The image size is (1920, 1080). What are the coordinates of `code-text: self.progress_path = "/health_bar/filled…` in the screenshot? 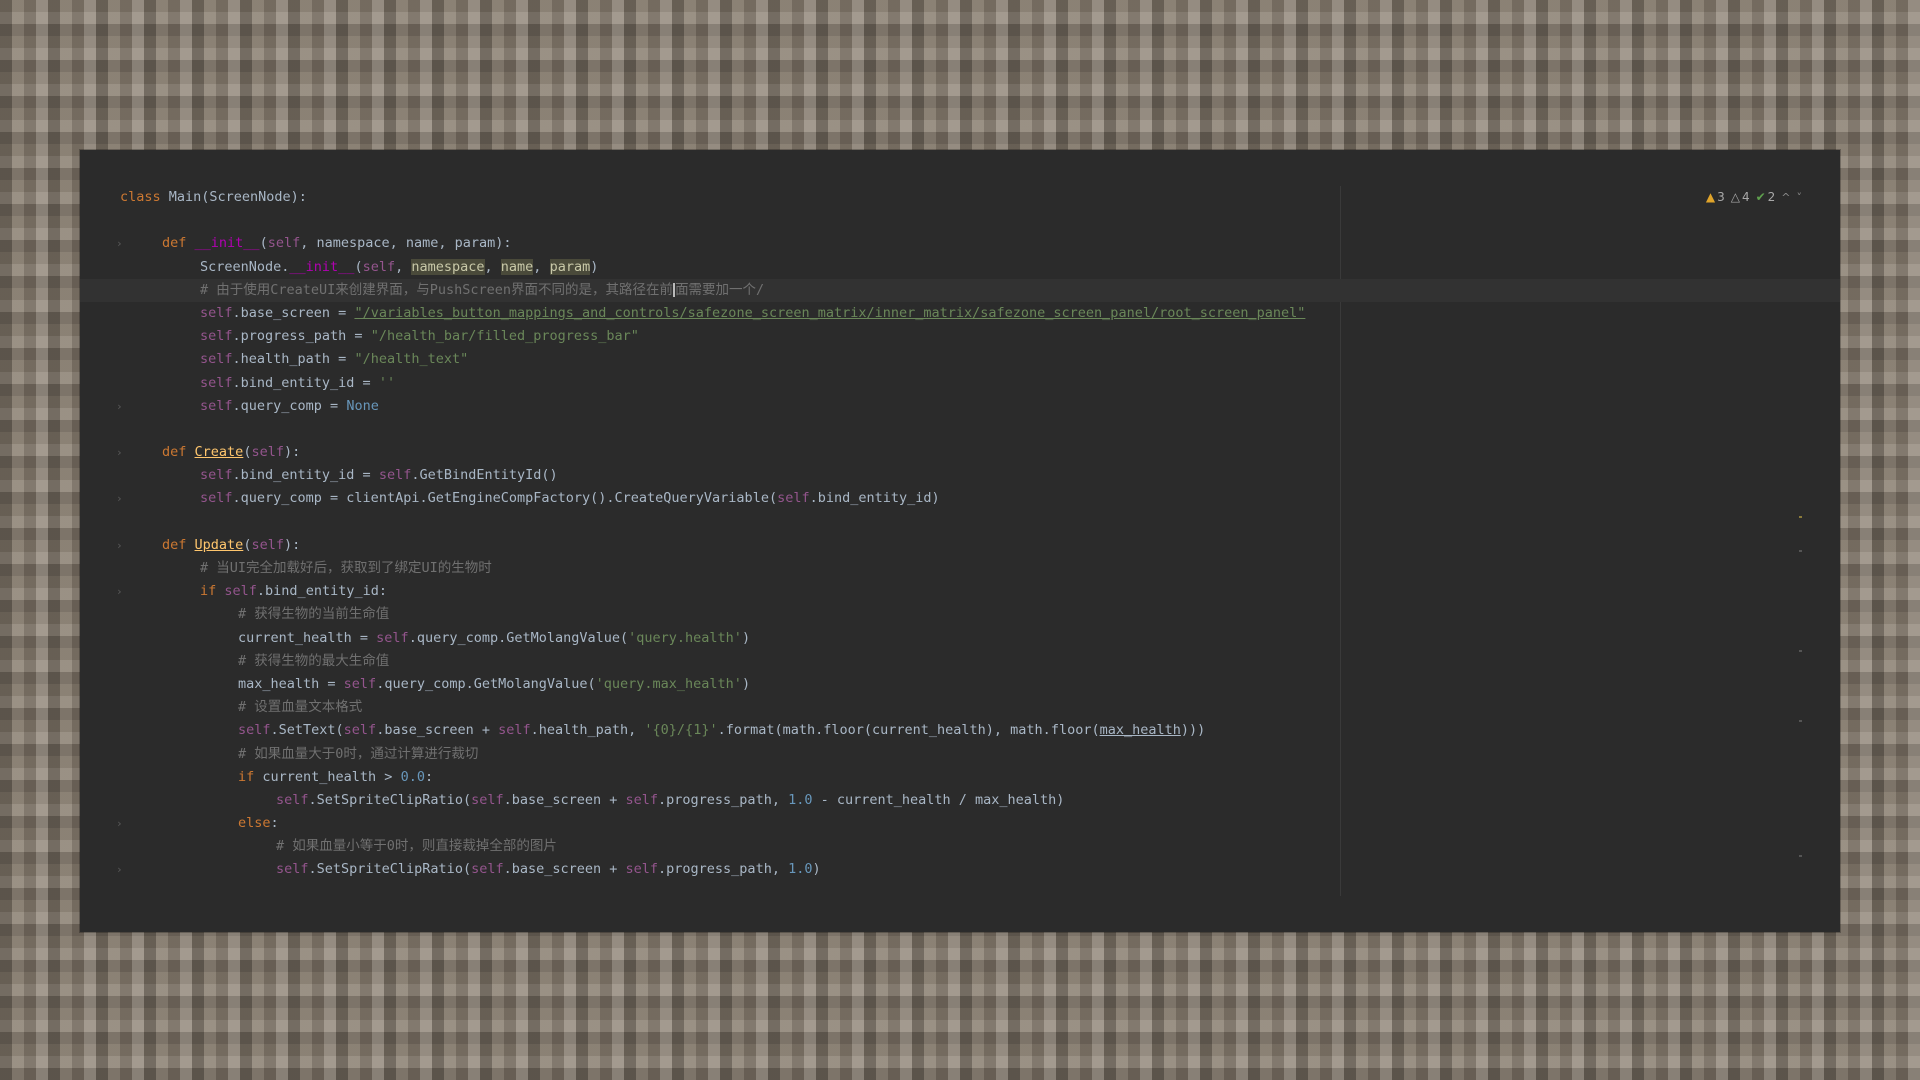 It's located at (419, 336).